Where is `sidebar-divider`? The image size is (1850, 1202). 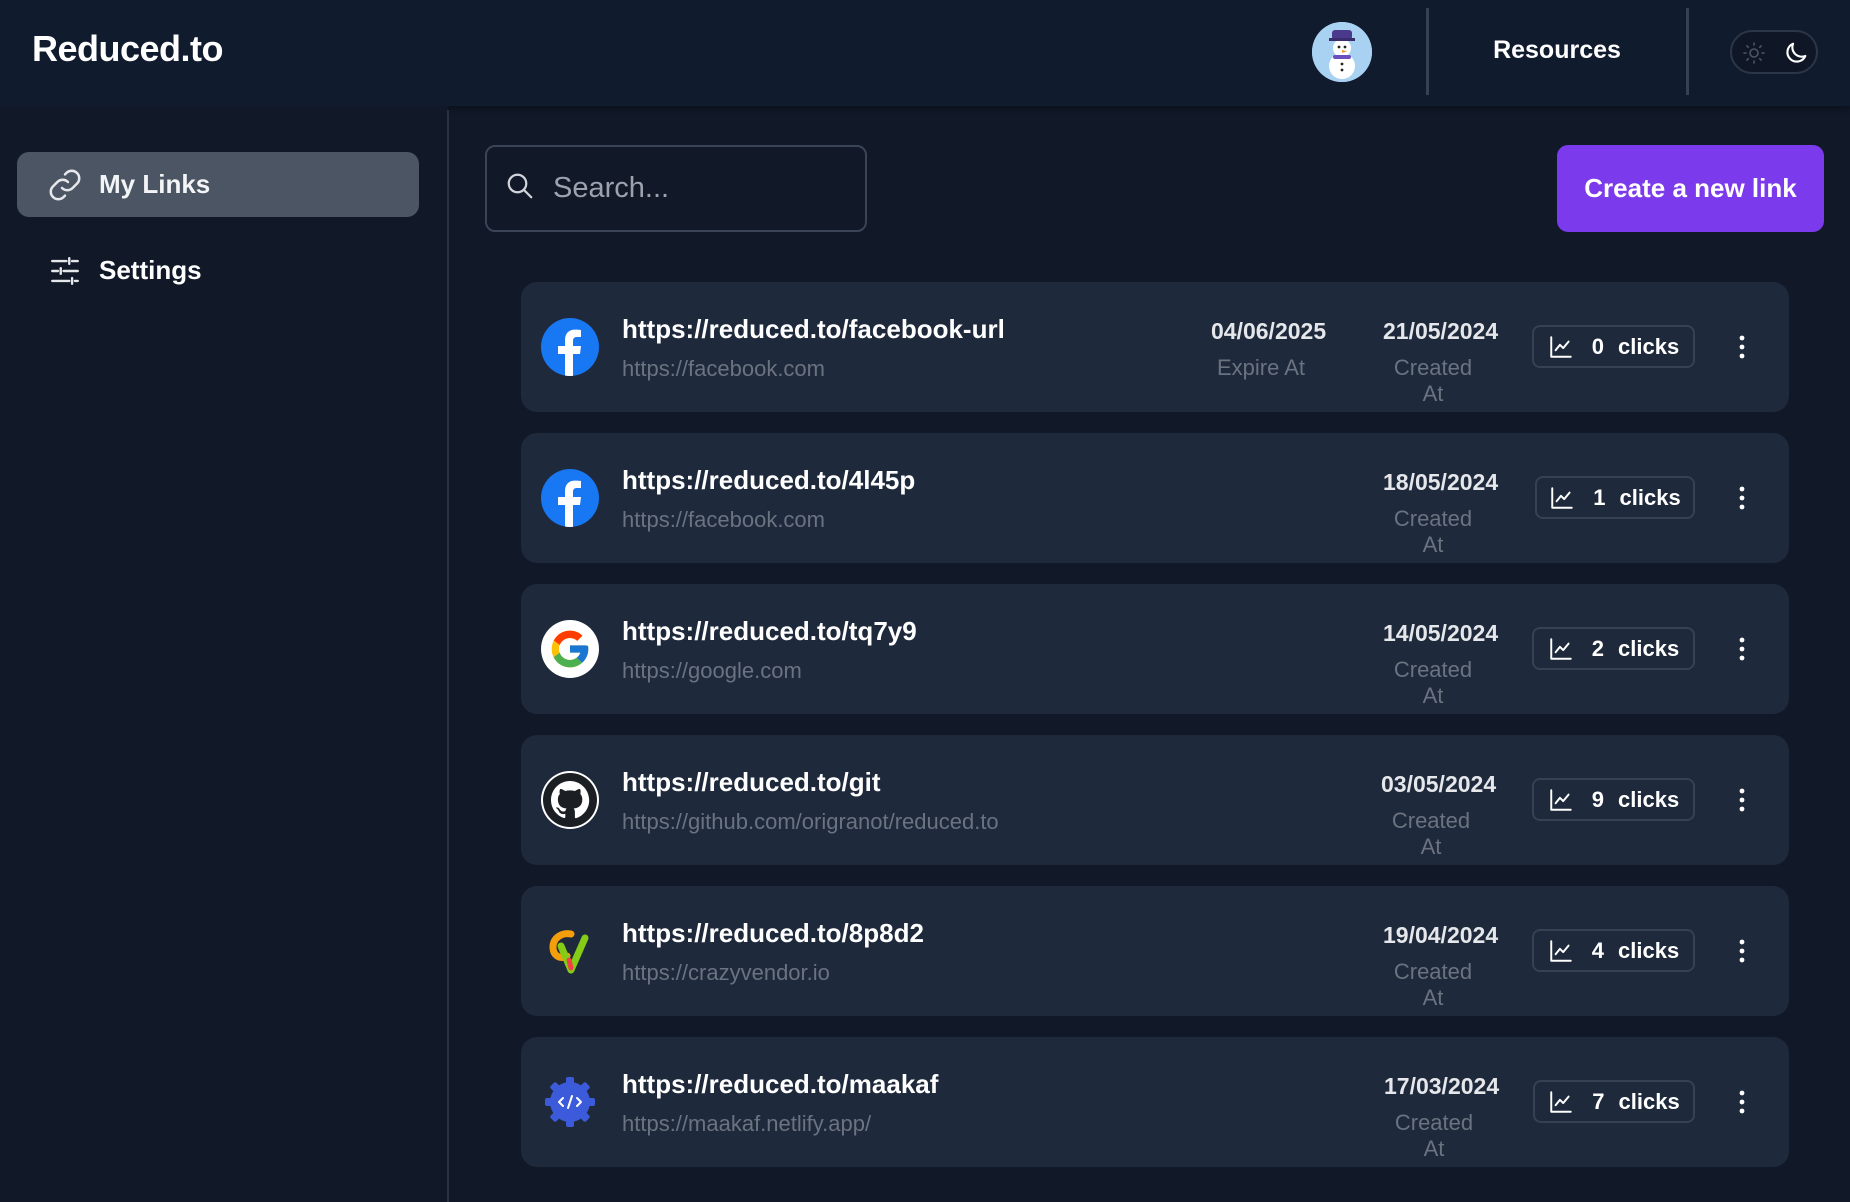 sidebar-divider is located at coordinates (448, 656).